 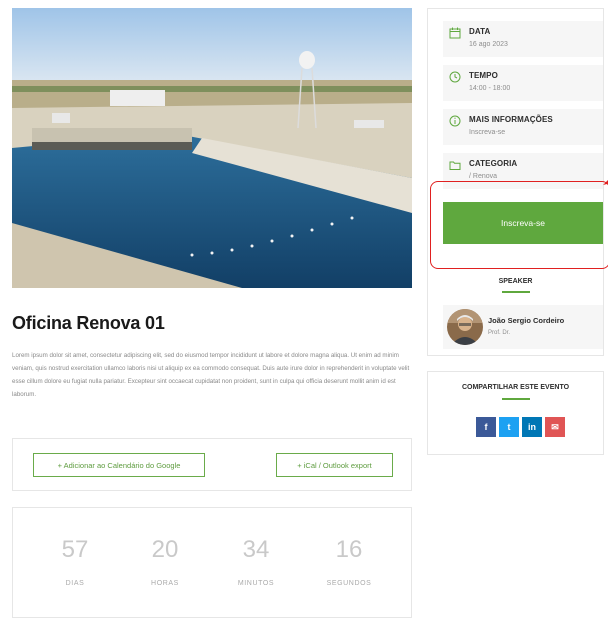 What do you see at coordinates (523, 83) in the screenshot?
I see `info-item-time: TEMPO 14:00 - 18:00` at bounding box center [523, 83].